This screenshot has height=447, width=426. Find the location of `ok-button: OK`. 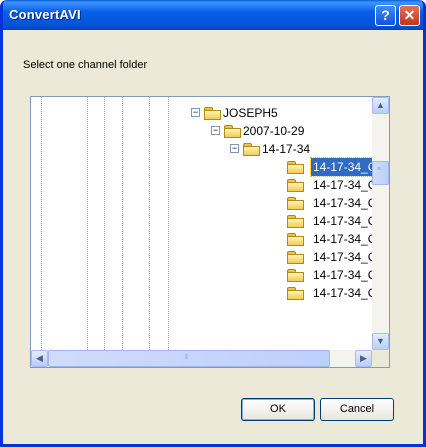

ok-button: OK is located at coordinates (278, 409).